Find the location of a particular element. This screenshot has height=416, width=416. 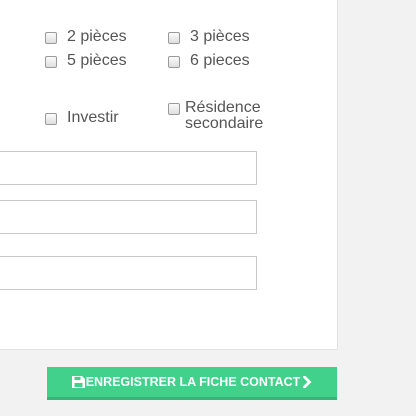

chevron-right-icon is located at coordinates (307, 382).